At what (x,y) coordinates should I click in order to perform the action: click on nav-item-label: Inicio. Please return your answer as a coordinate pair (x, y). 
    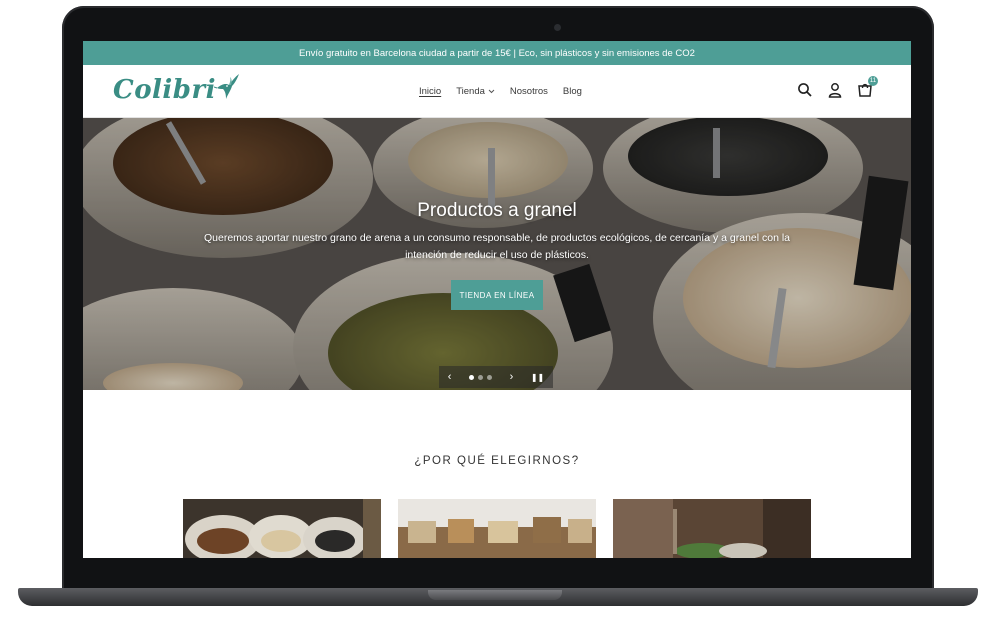
    Looking at the image, I should click on (430, 91).